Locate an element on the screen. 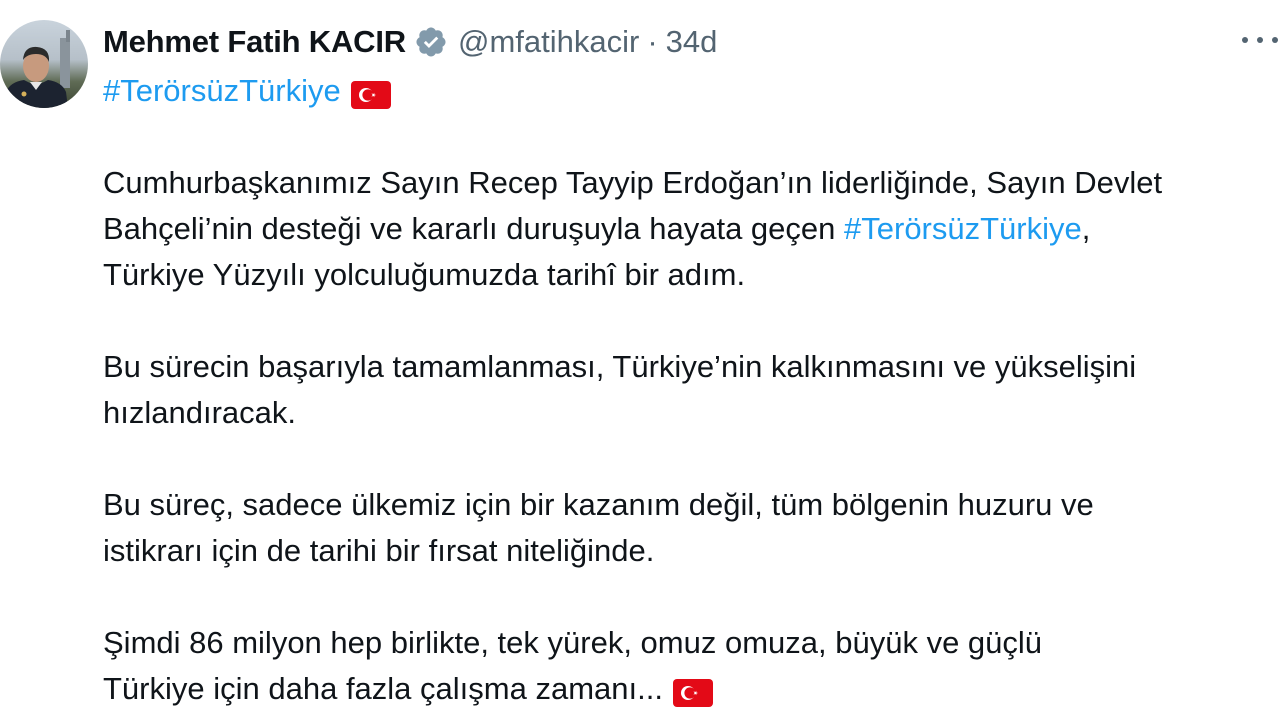 The width and height of the screenshot is (1280, 720). more-options-icon is located at coordinates (1260, 40).